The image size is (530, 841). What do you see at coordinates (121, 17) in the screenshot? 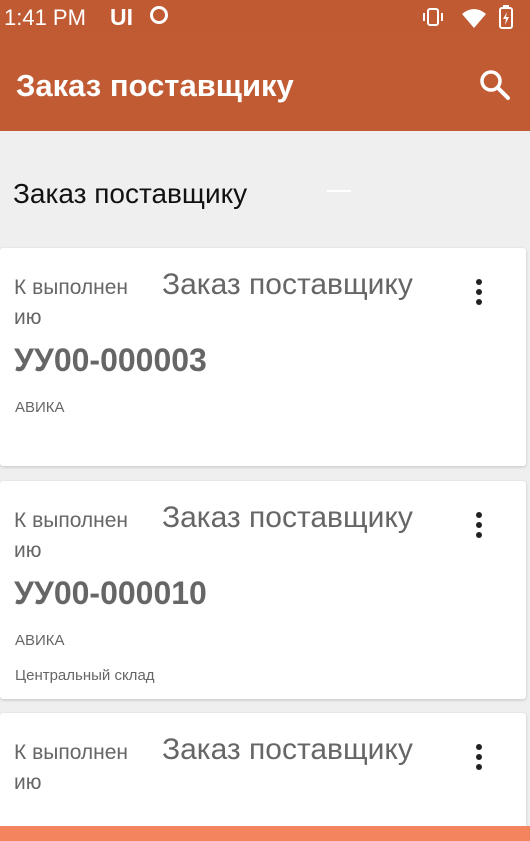
I see `status-ui-label: UI` at bounding box center [121, 17].